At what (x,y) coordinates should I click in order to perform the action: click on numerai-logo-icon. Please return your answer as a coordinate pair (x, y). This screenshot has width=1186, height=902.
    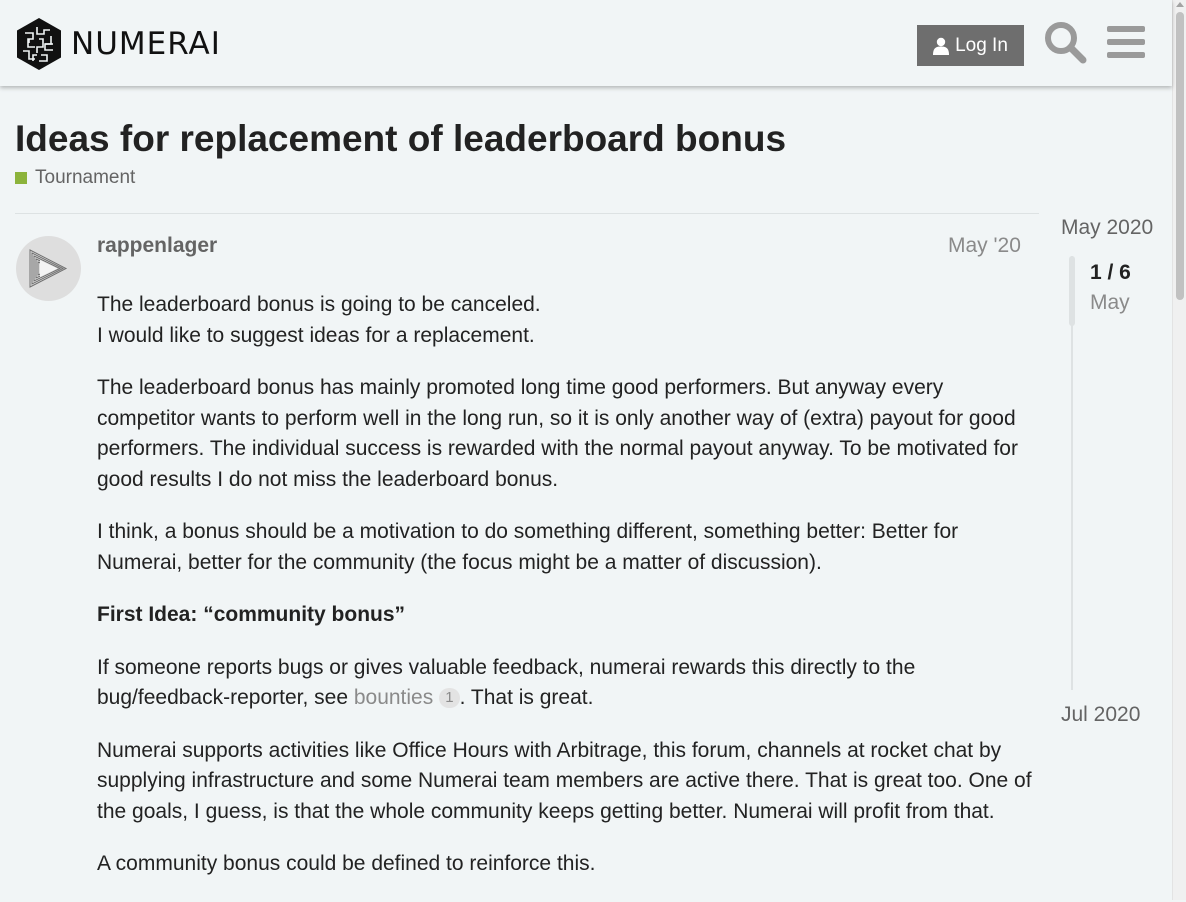
    Looking at the image, I should click on (39, 44).